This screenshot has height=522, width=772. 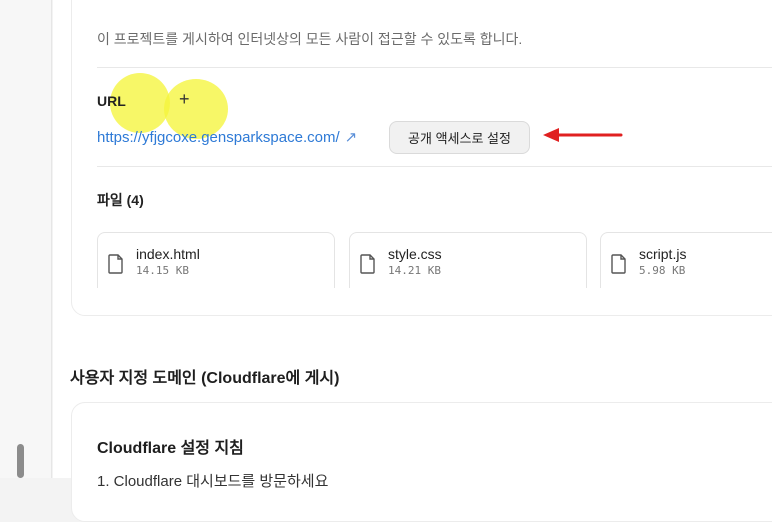 What do you see at coordinates (184, 99) in the screenshot?
I see `crosshair-cursor-icon: +` at bounding box center [184, 99].